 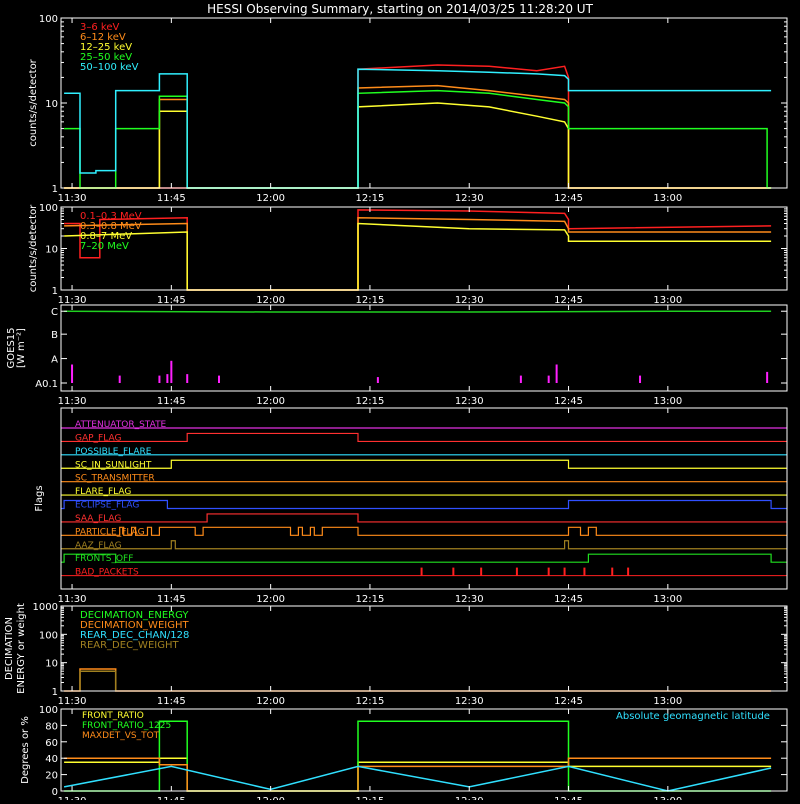 I want to click on y-axis-label: ENERGY or weight, so click(x=21, y=648).